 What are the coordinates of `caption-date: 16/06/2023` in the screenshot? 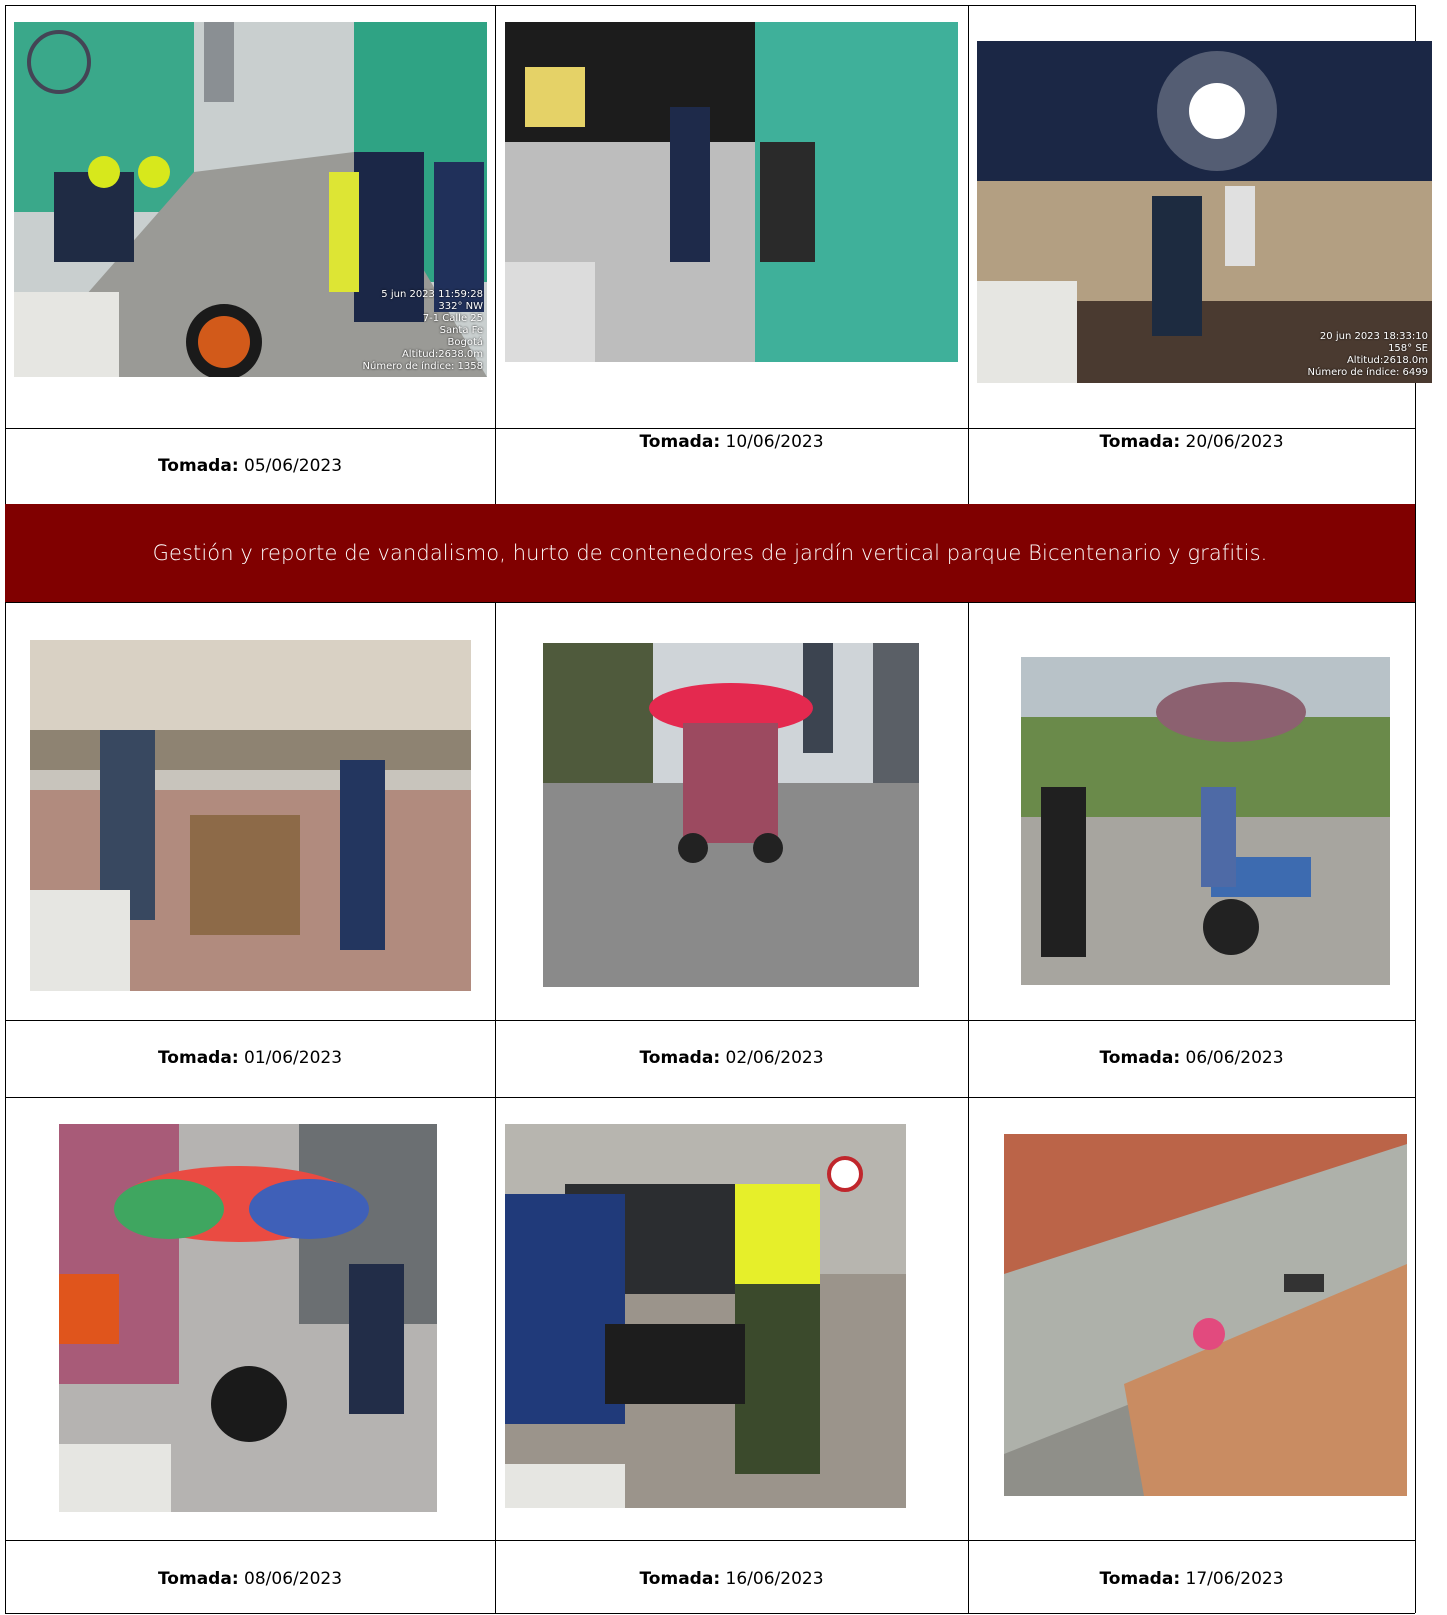 It's located at (774, 1579).